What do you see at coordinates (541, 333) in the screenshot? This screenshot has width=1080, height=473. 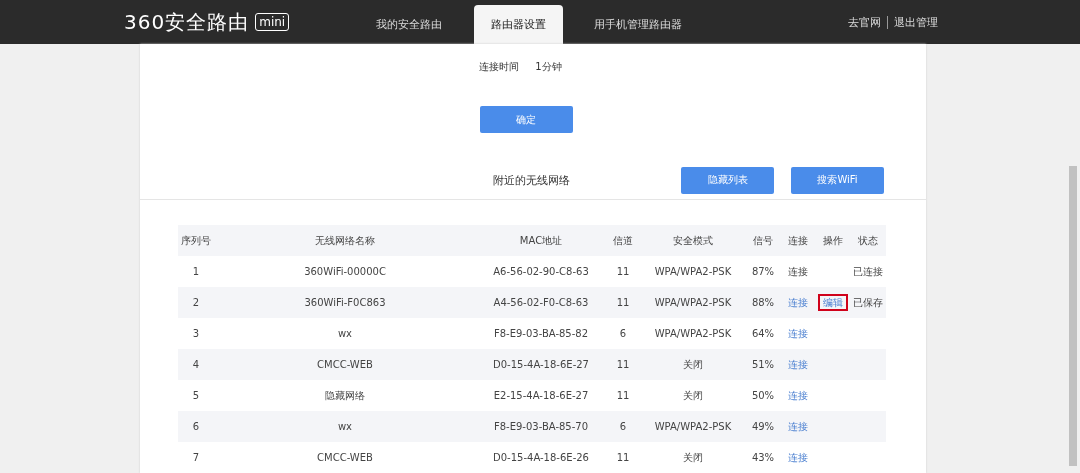 I see `table-cell-text: F8-E9-03-BA-85-82` at bounding box center [541, 333].